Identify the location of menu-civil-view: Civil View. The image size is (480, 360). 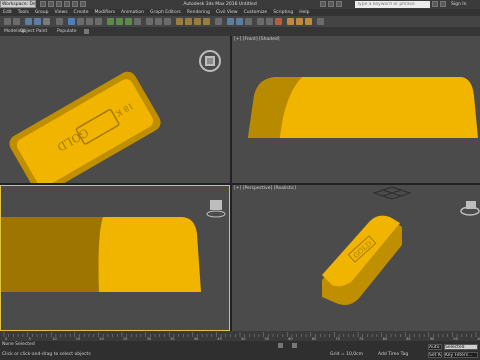
(227, 12).